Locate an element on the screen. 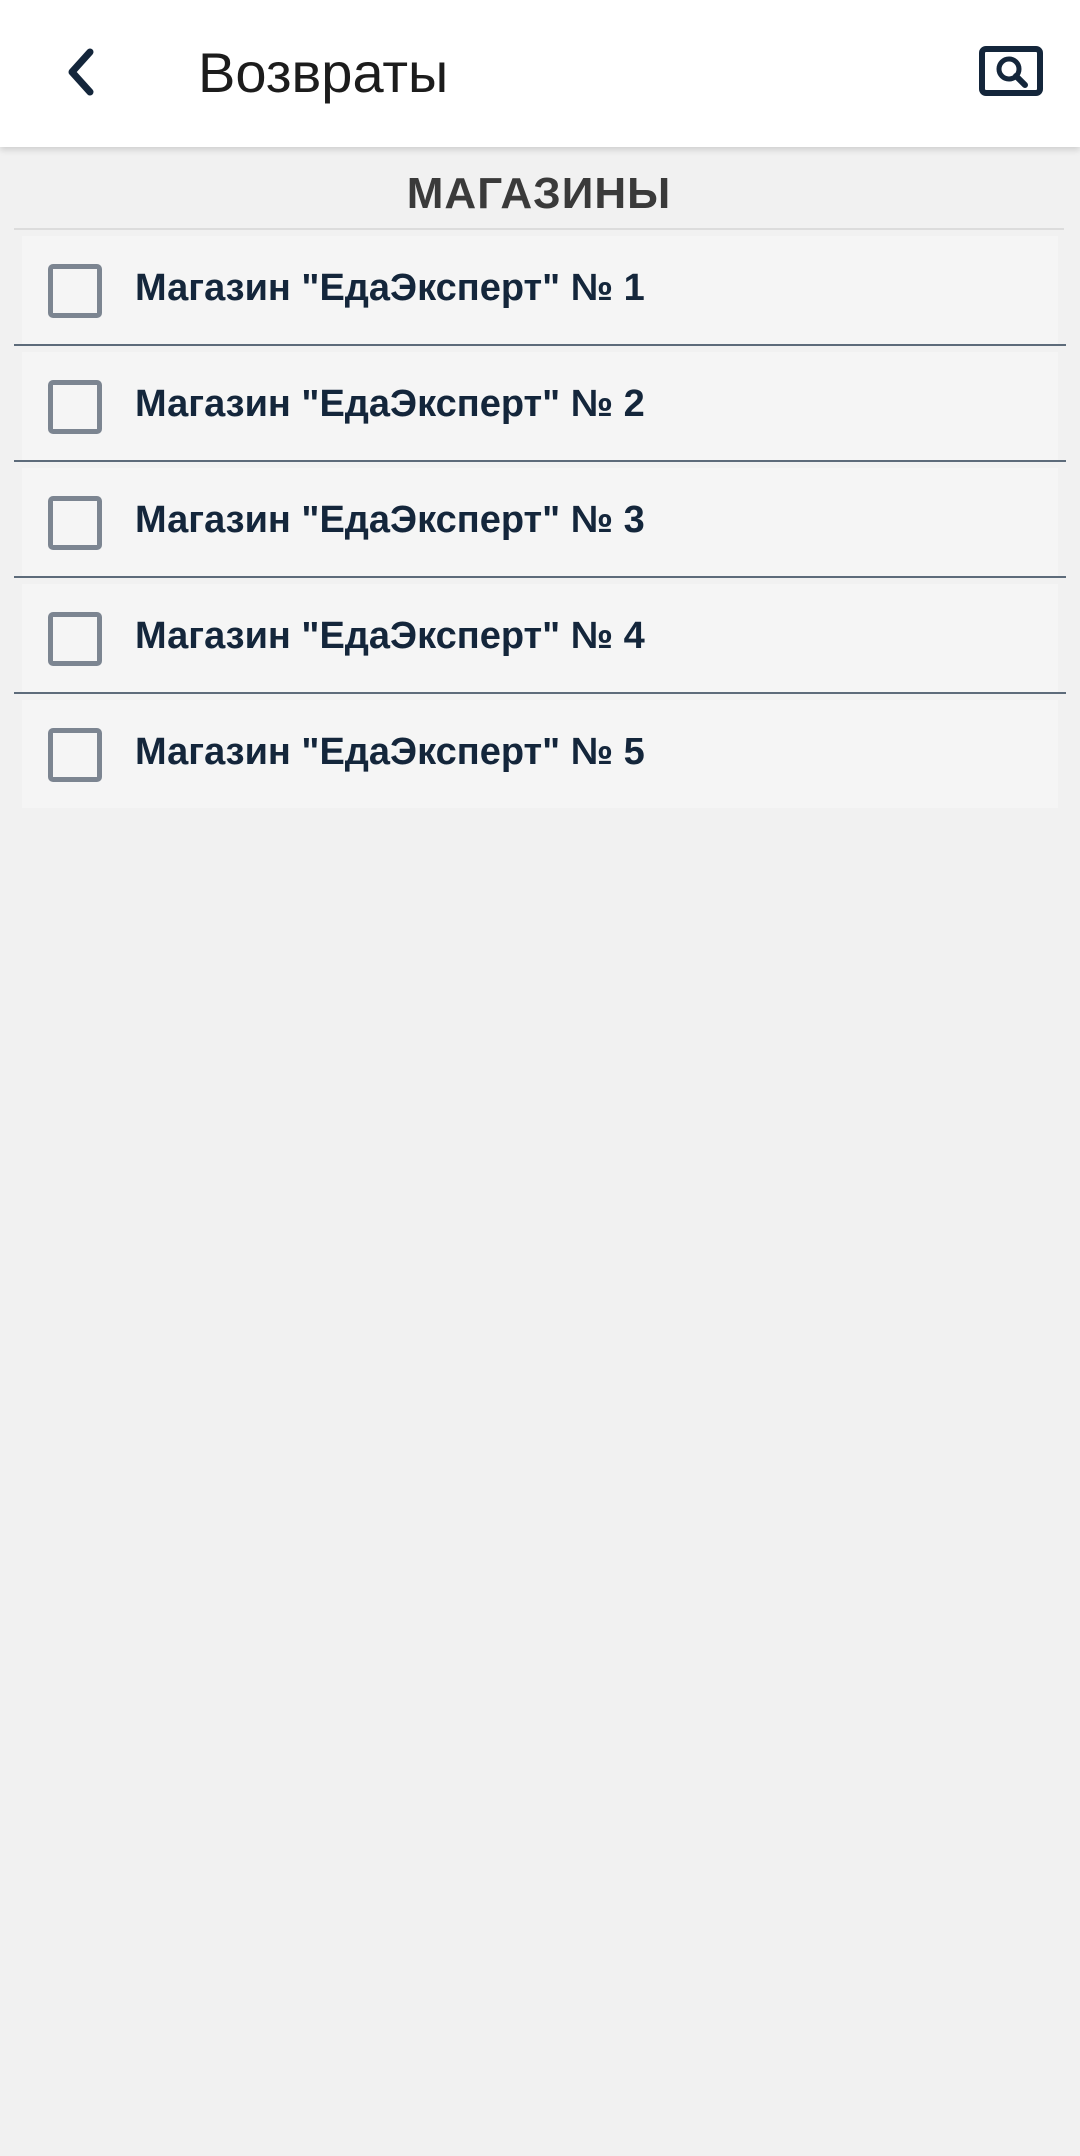  search-button is located at coordinates (1011, 72).